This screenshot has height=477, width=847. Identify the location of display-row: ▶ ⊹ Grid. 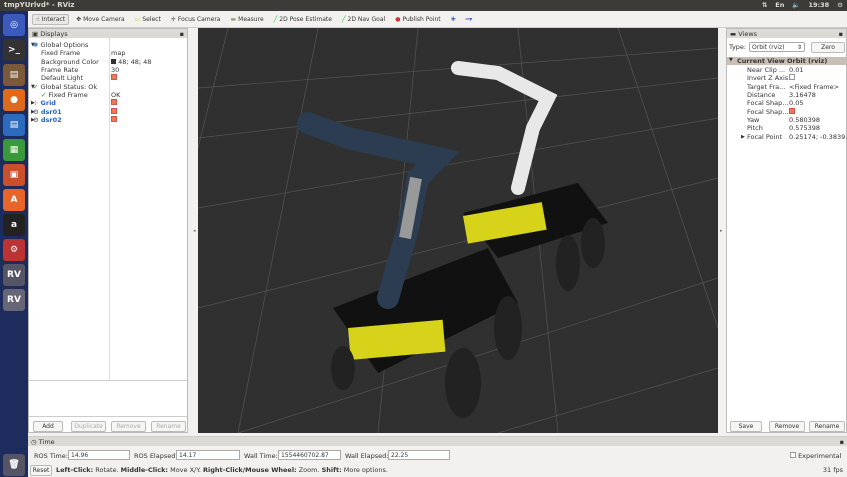
(108, 103).